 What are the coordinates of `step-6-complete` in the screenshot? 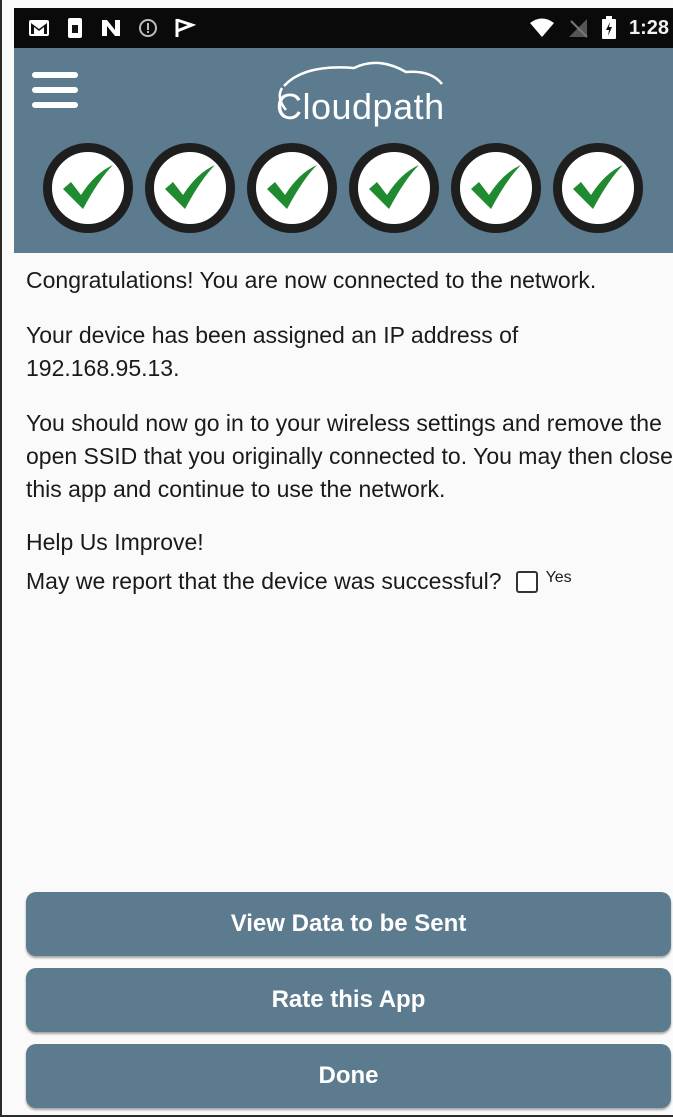 It's located at (598, 188).